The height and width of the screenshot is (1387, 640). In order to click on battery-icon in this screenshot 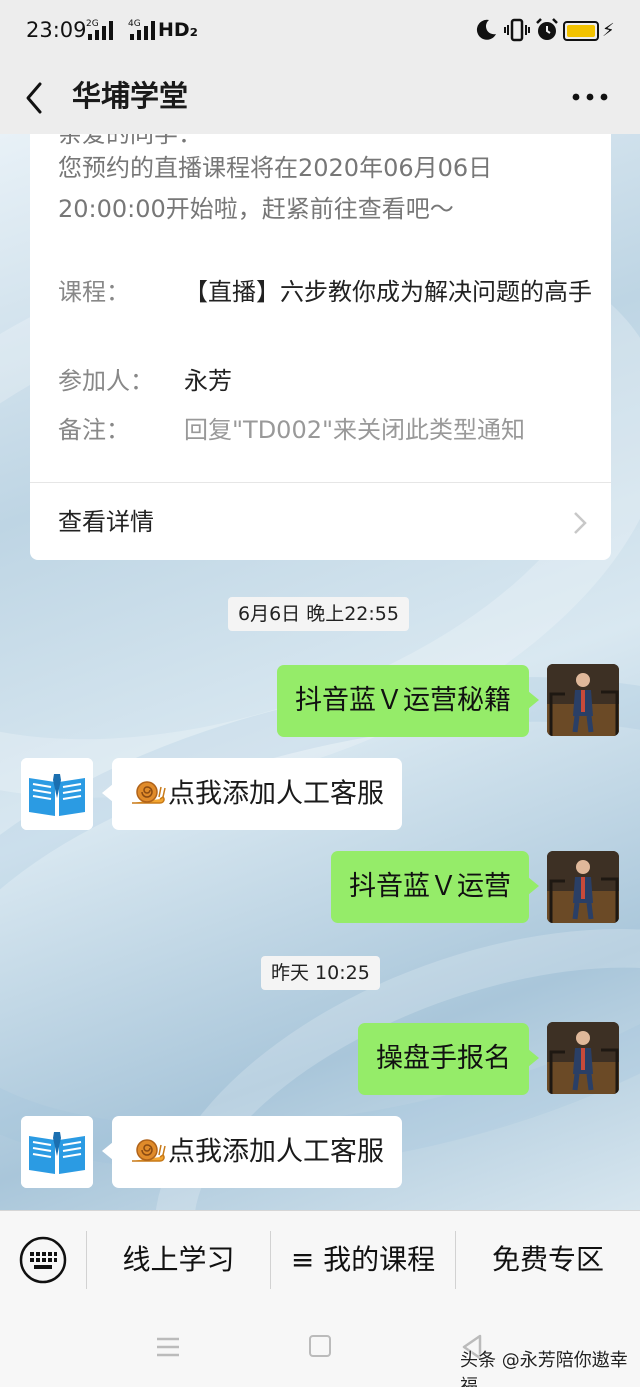, I will do `click(581, 31)`.